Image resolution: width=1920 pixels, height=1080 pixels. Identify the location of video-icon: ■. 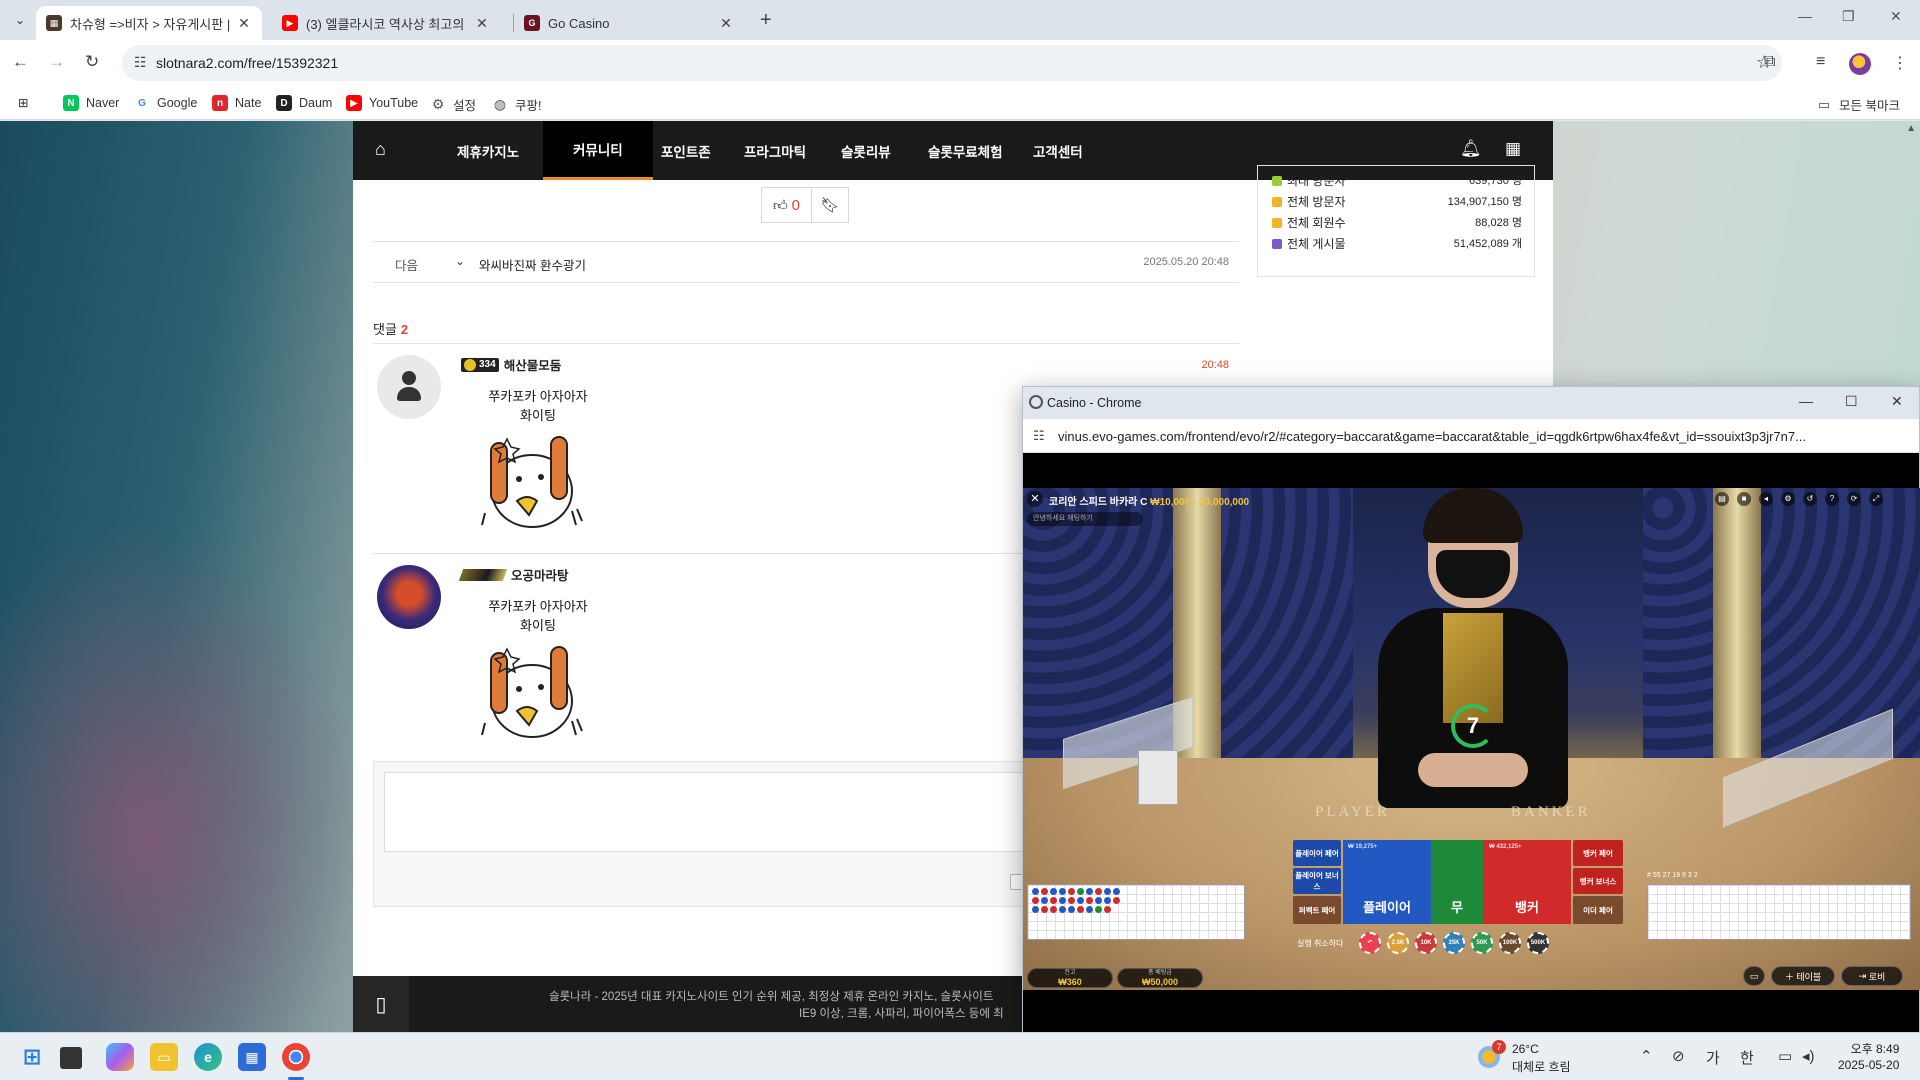
(1744, 499).